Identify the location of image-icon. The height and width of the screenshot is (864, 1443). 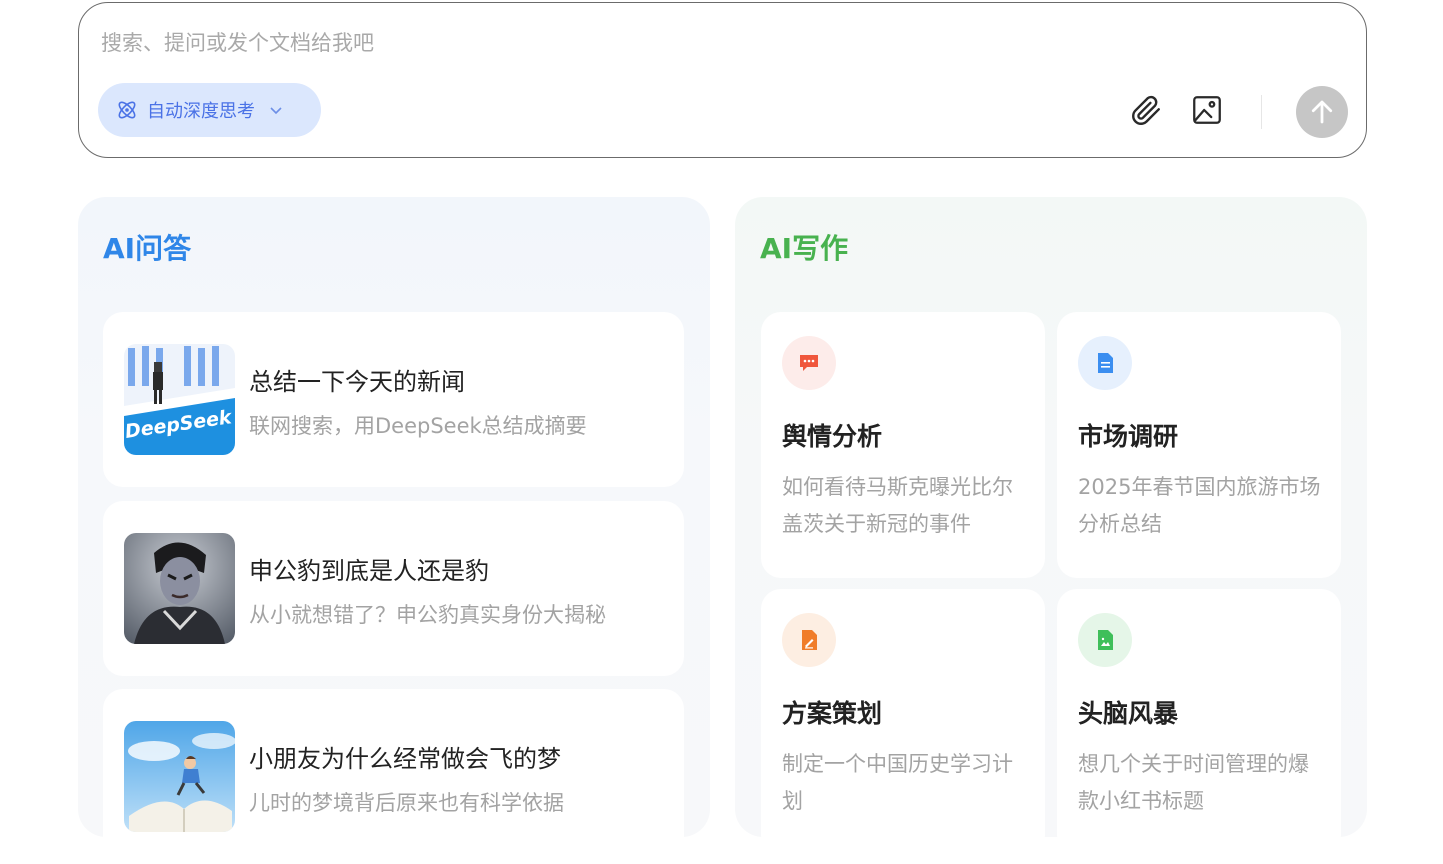
(1207, 110).